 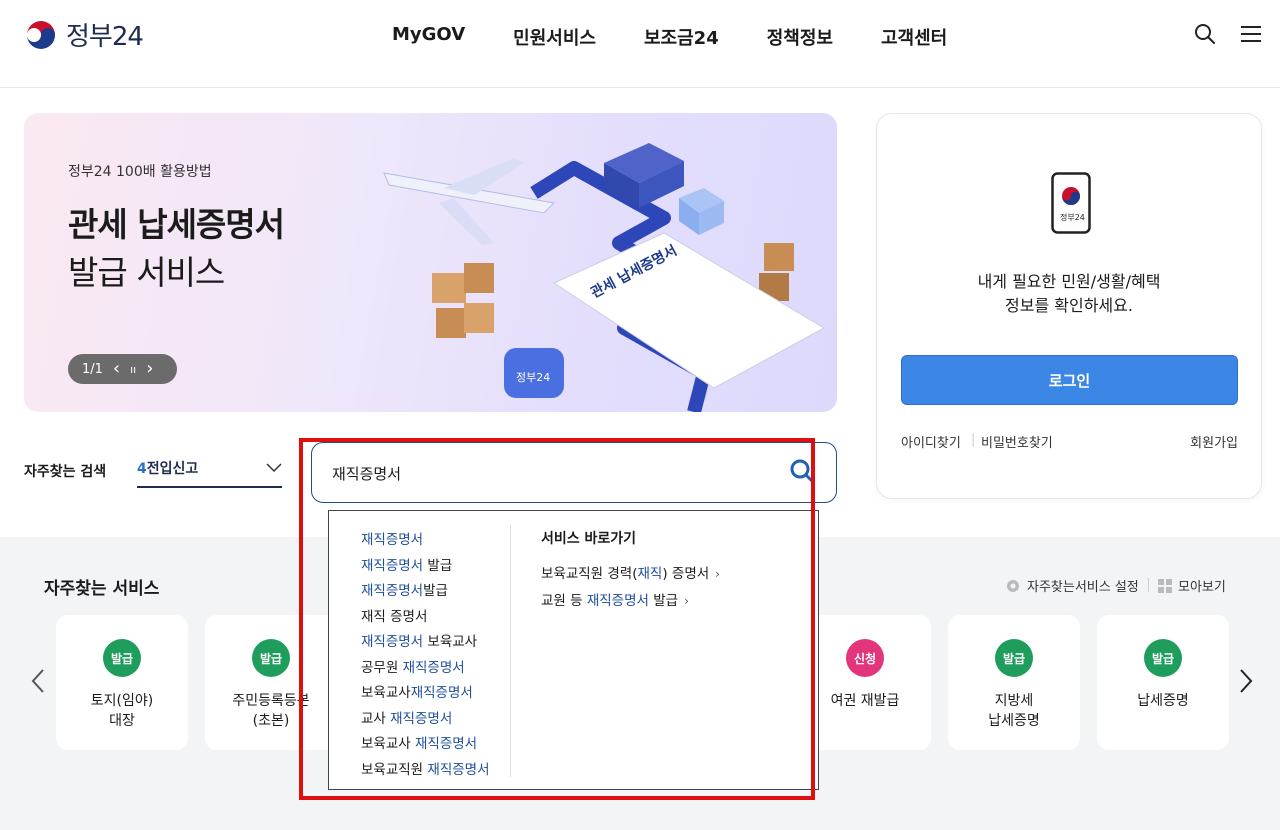 What do you see at coordinates (1014, 682) in the screenshot?
I see `service-card-local-tax: 발급 지방세 납세증명` at bounding box center [1014, 682].